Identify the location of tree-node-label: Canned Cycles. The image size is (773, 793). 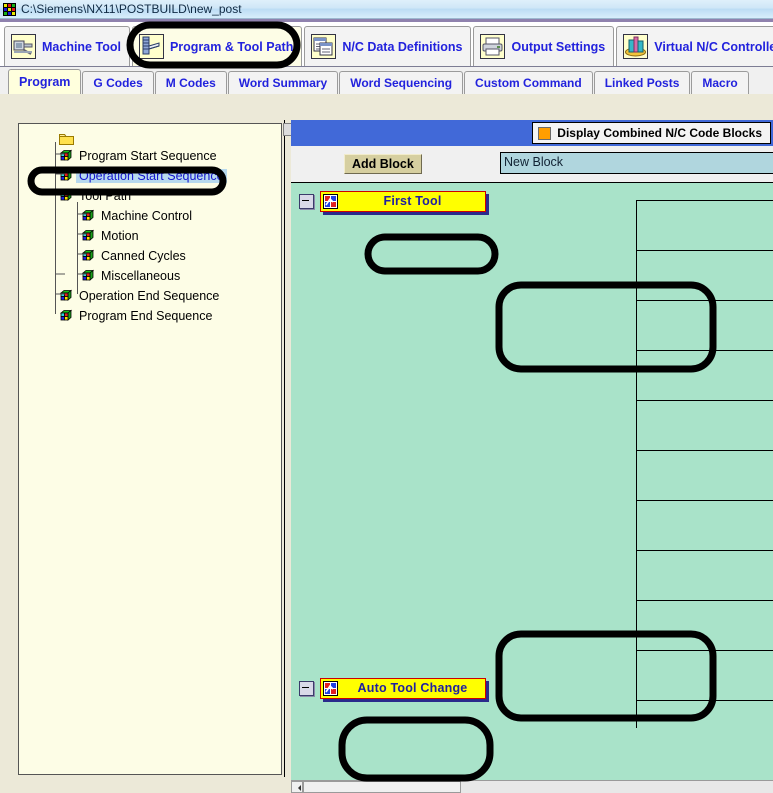
(143, 256).